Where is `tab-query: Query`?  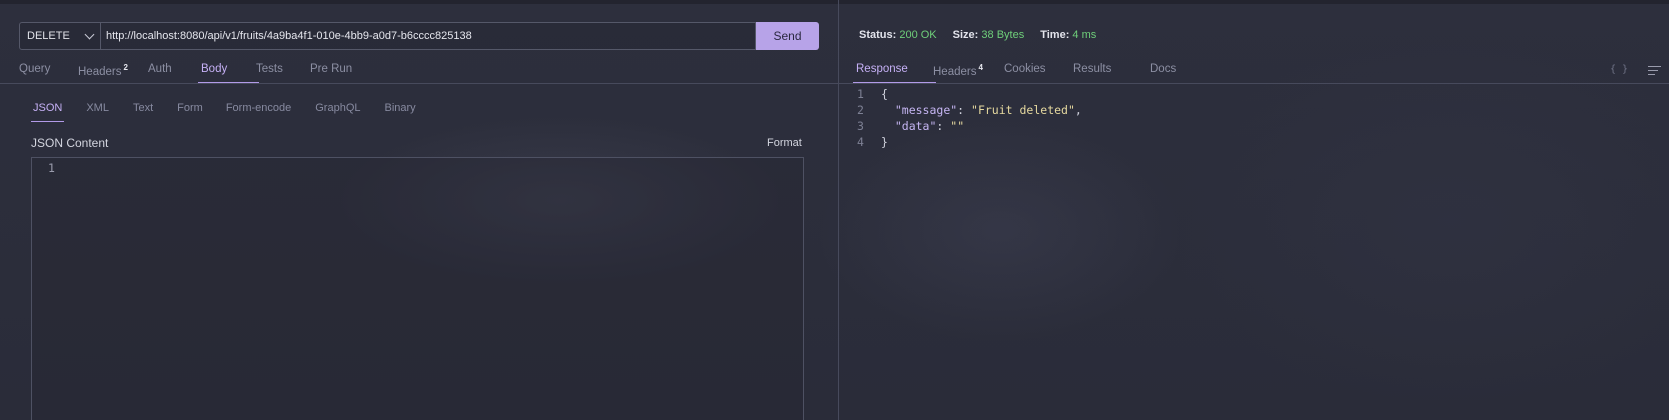
tab-query: Query is located at coordinates (48, 70).